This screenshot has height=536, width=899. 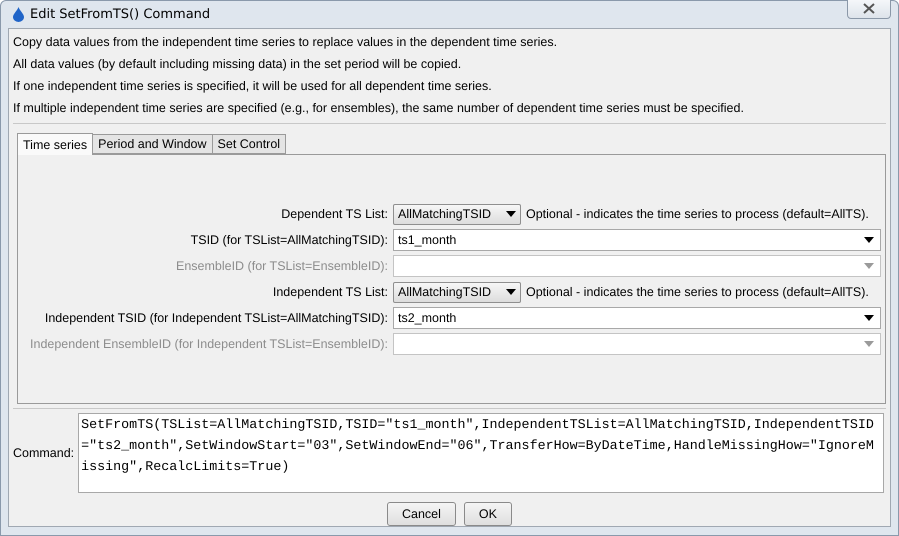 I want to click on field-label: TSID (for TSList=AllMatchingTSID):, so click(x=289, y=240).